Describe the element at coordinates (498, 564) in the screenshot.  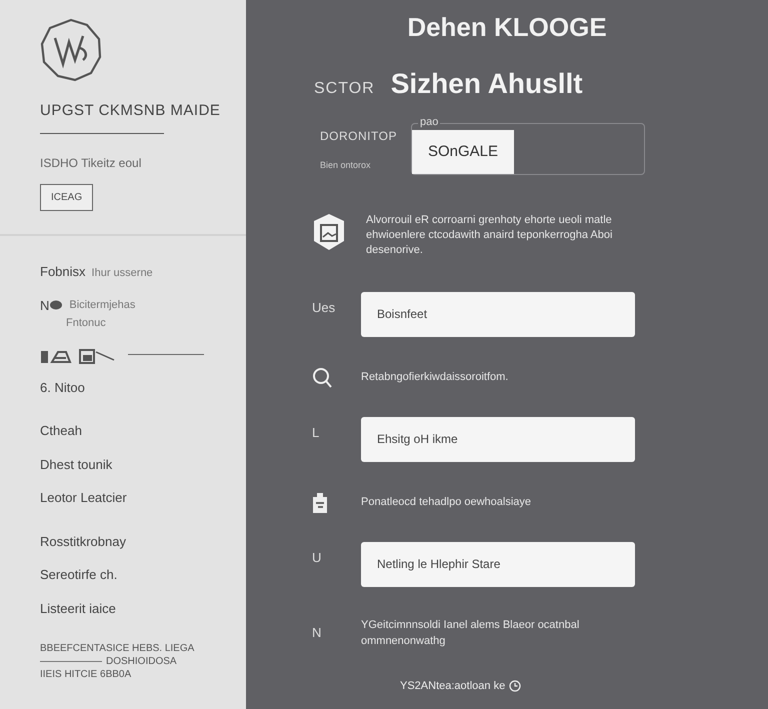
I see `input-field: Netling le Hlephir Stare` at that location.